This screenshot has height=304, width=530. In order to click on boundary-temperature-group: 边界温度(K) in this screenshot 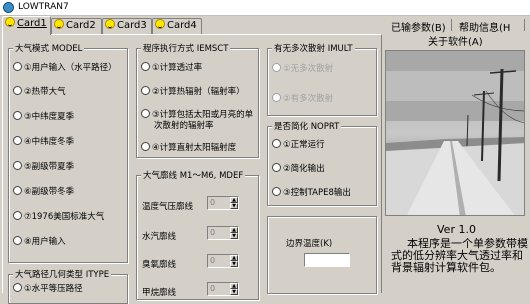, I will do `click(322, 255)`.